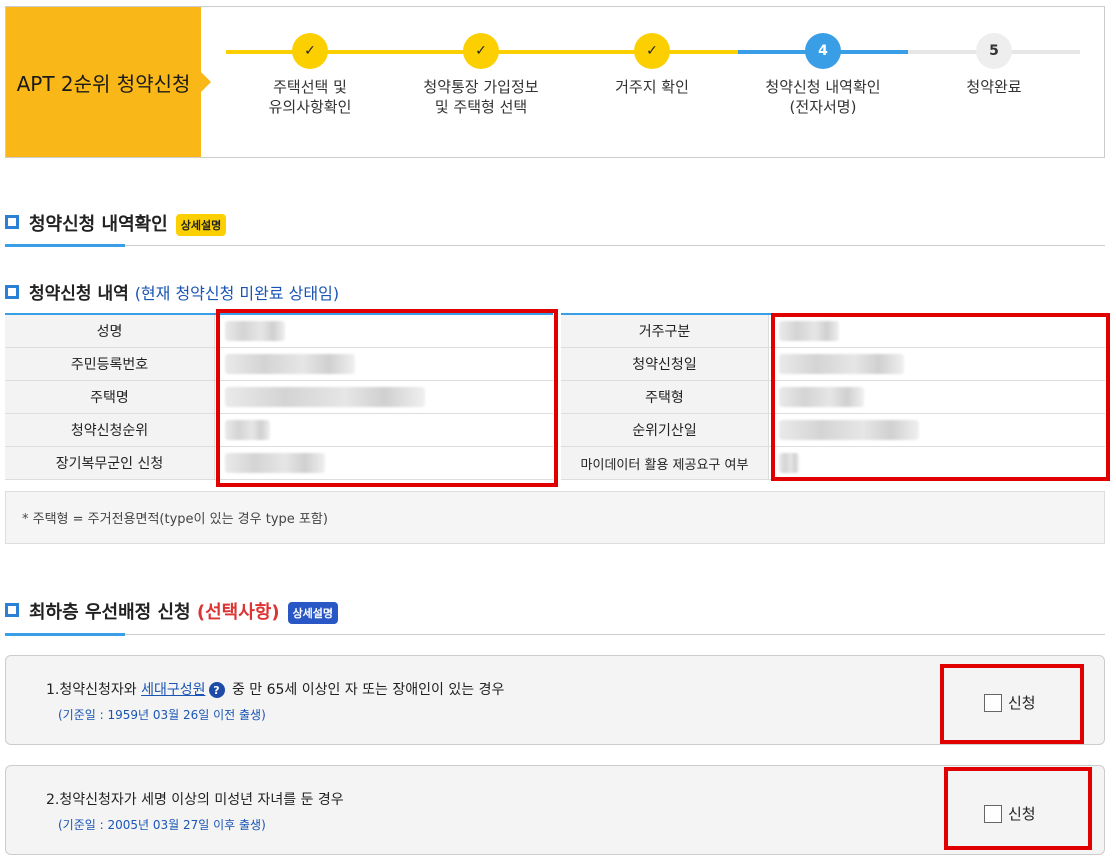  Describe the element at coordinates (94, 690) in the screenshot. I see `option-prefix: 1.청약신청자와` at that location.